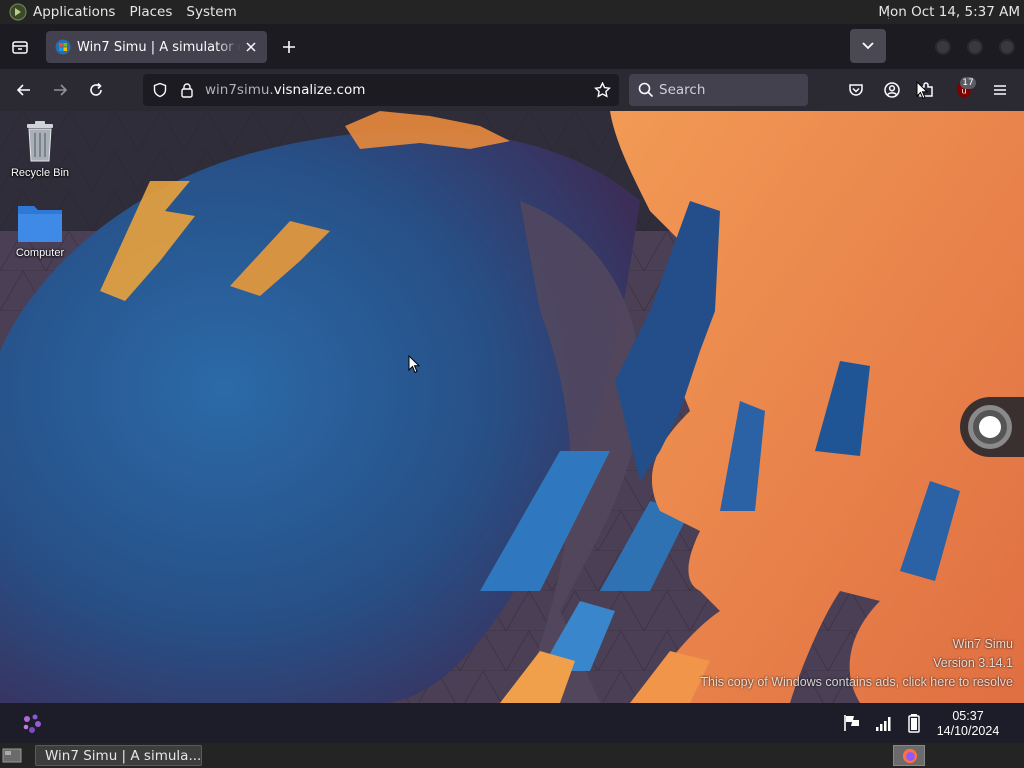 This screenshot has height=768, width=1024. I want to click on system-menu: System, so click(211, 12).